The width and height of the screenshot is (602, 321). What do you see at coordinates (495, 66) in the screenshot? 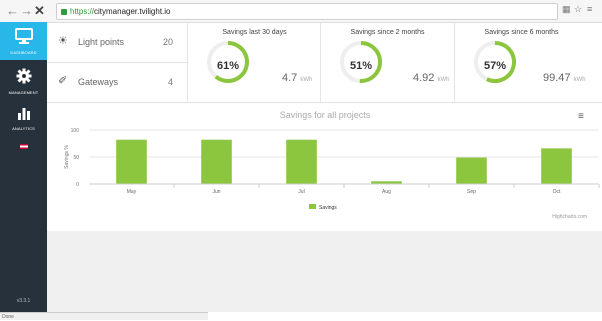
I see `savings-percent: 57%` at bounding box center [495, 66].